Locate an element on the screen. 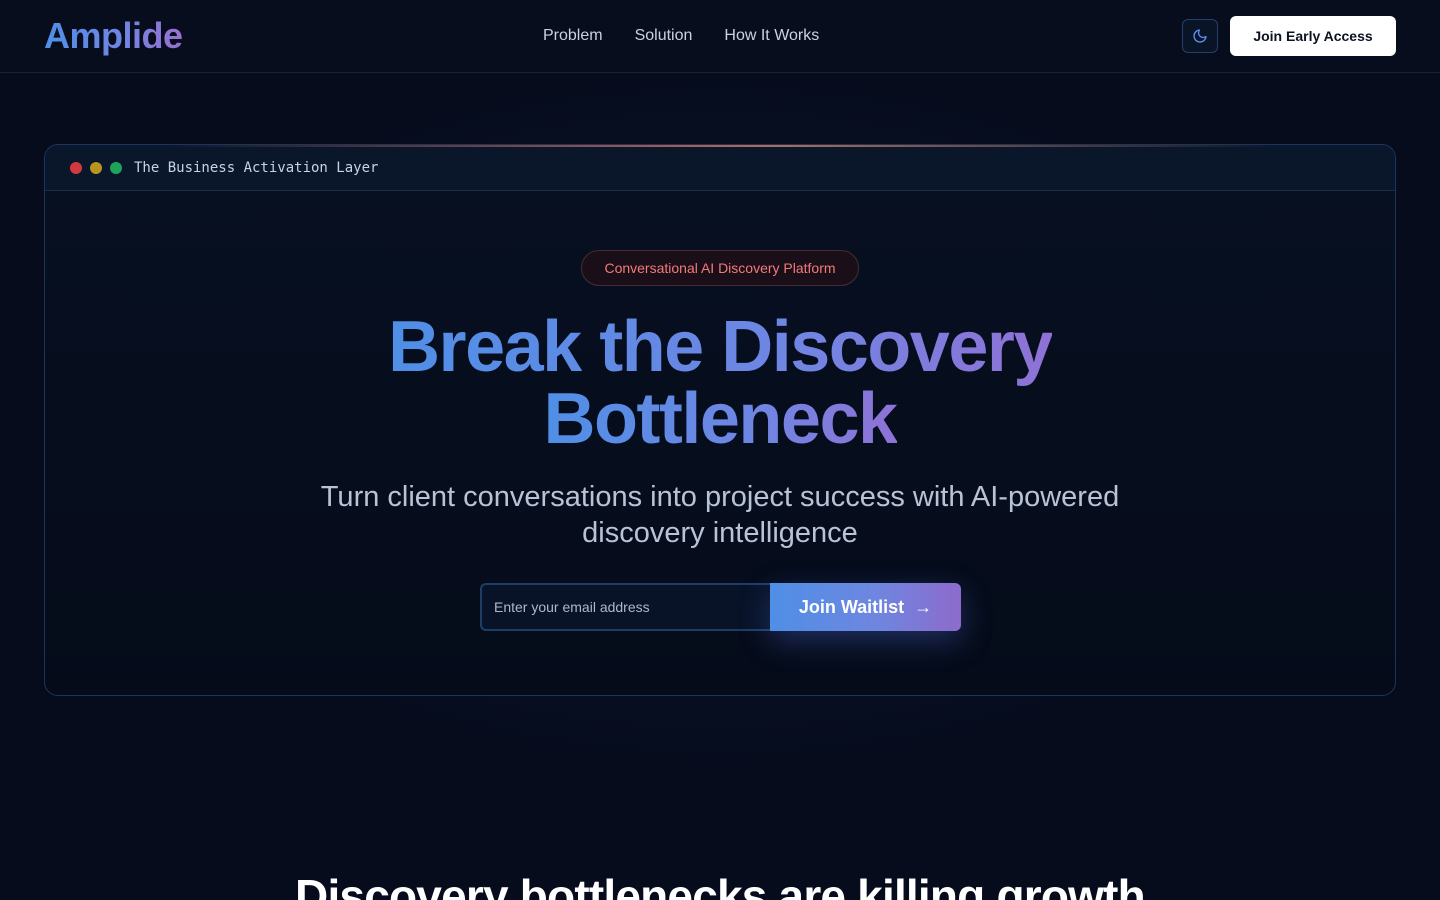 Image resolution: width=1440 pixels, height=900 pixels. join-waitlist-label: Join Waitlist is located at coordinates (851, 606).